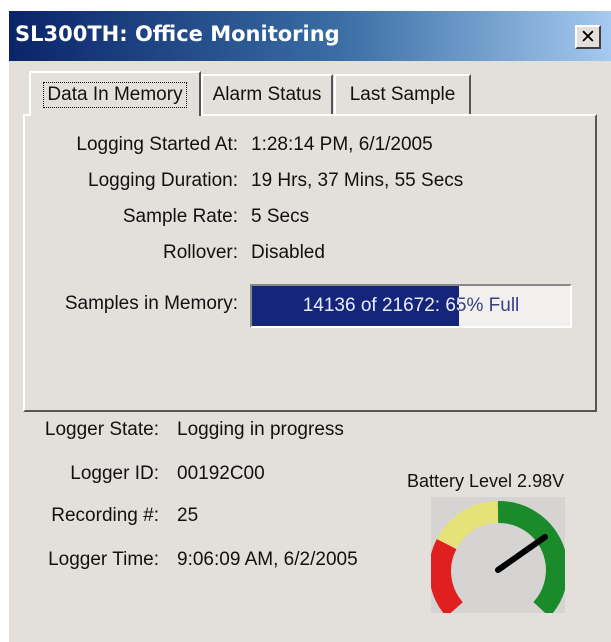  What do you see at coordinates (188, 515) in the screenshot?
I see `recording-number-value: 25` at bounding box center [188, 515].